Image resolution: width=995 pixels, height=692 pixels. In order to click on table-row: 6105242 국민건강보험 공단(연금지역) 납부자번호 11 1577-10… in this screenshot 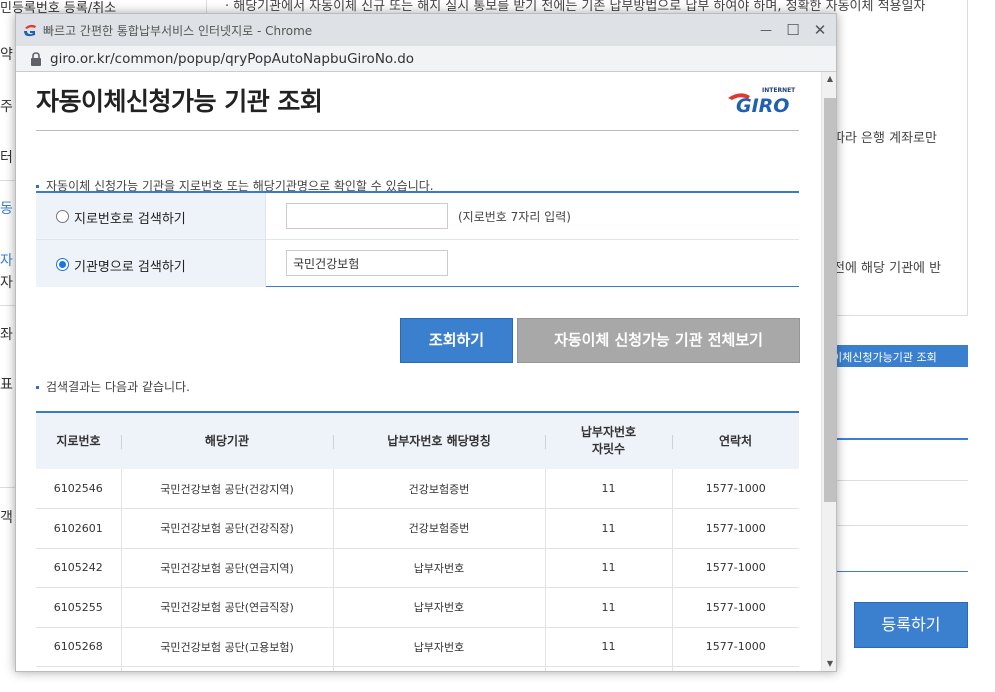, I will do `click(417, 568)`.